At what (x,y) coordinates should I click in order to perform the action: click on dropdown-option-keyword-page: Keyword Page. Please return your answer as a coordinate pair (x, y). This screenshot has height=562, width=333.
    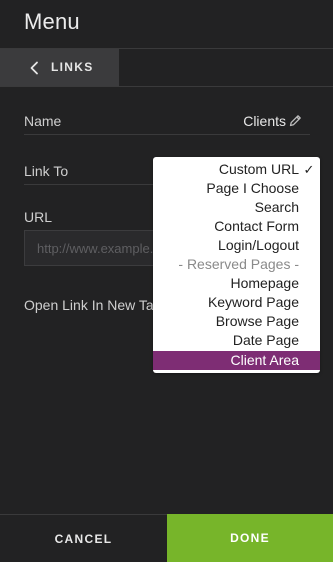
    Looking at the image, I should click on (236, 302).